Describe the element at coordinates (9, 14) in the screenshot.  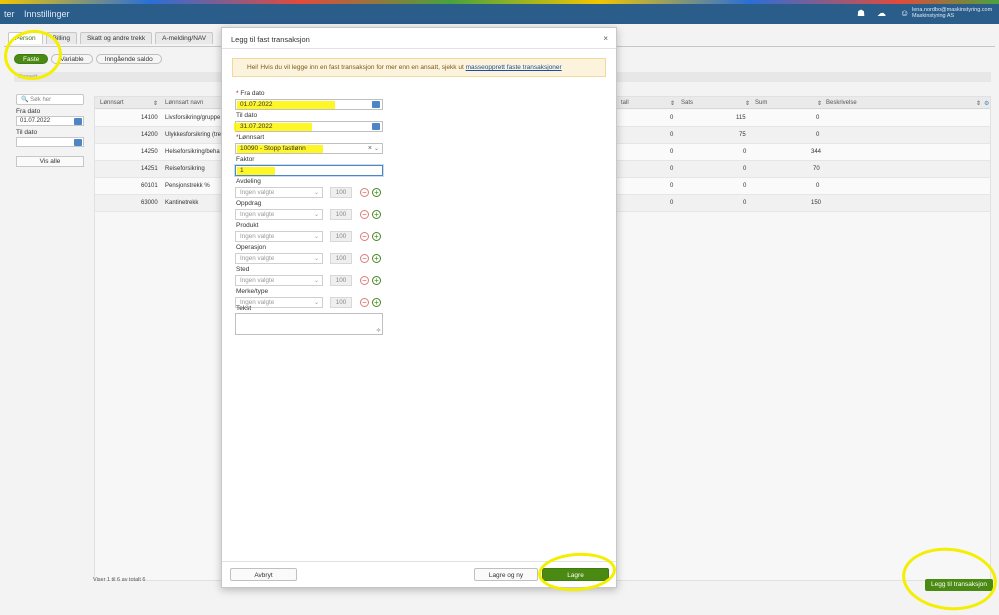
I see `header-brand: ter` at that location.